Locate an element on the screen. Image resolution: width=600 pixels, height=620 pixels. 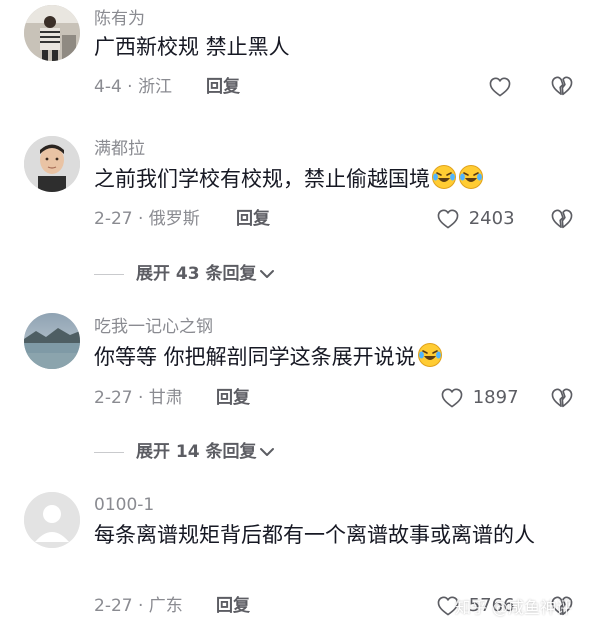
expand-replies-label: 展开 14 条回复 is located at coordinates (196, 452).